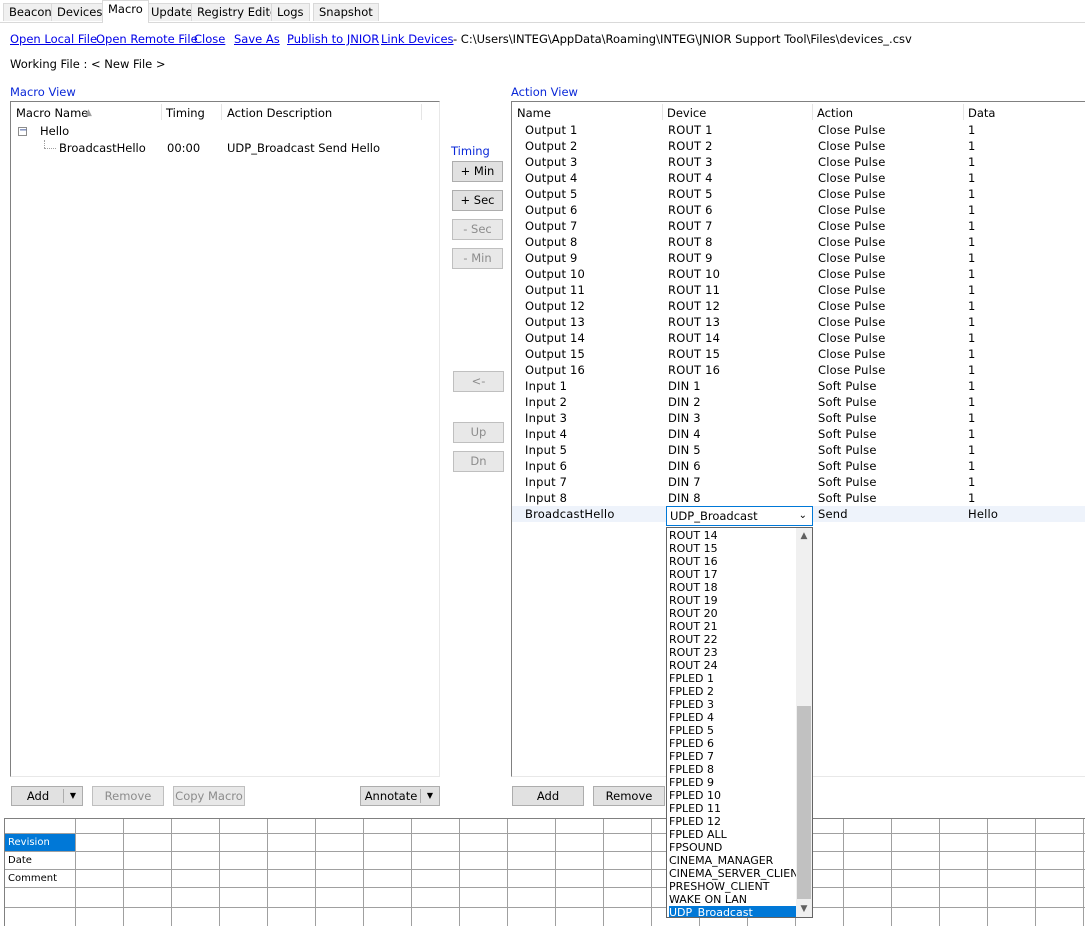 The height and width of the screenshot is (926, 1085). What do you see at coordinates (417, 39) in the screenshot?
I see `link-devices-link: Link Devices` at bounding box center [417, 39].